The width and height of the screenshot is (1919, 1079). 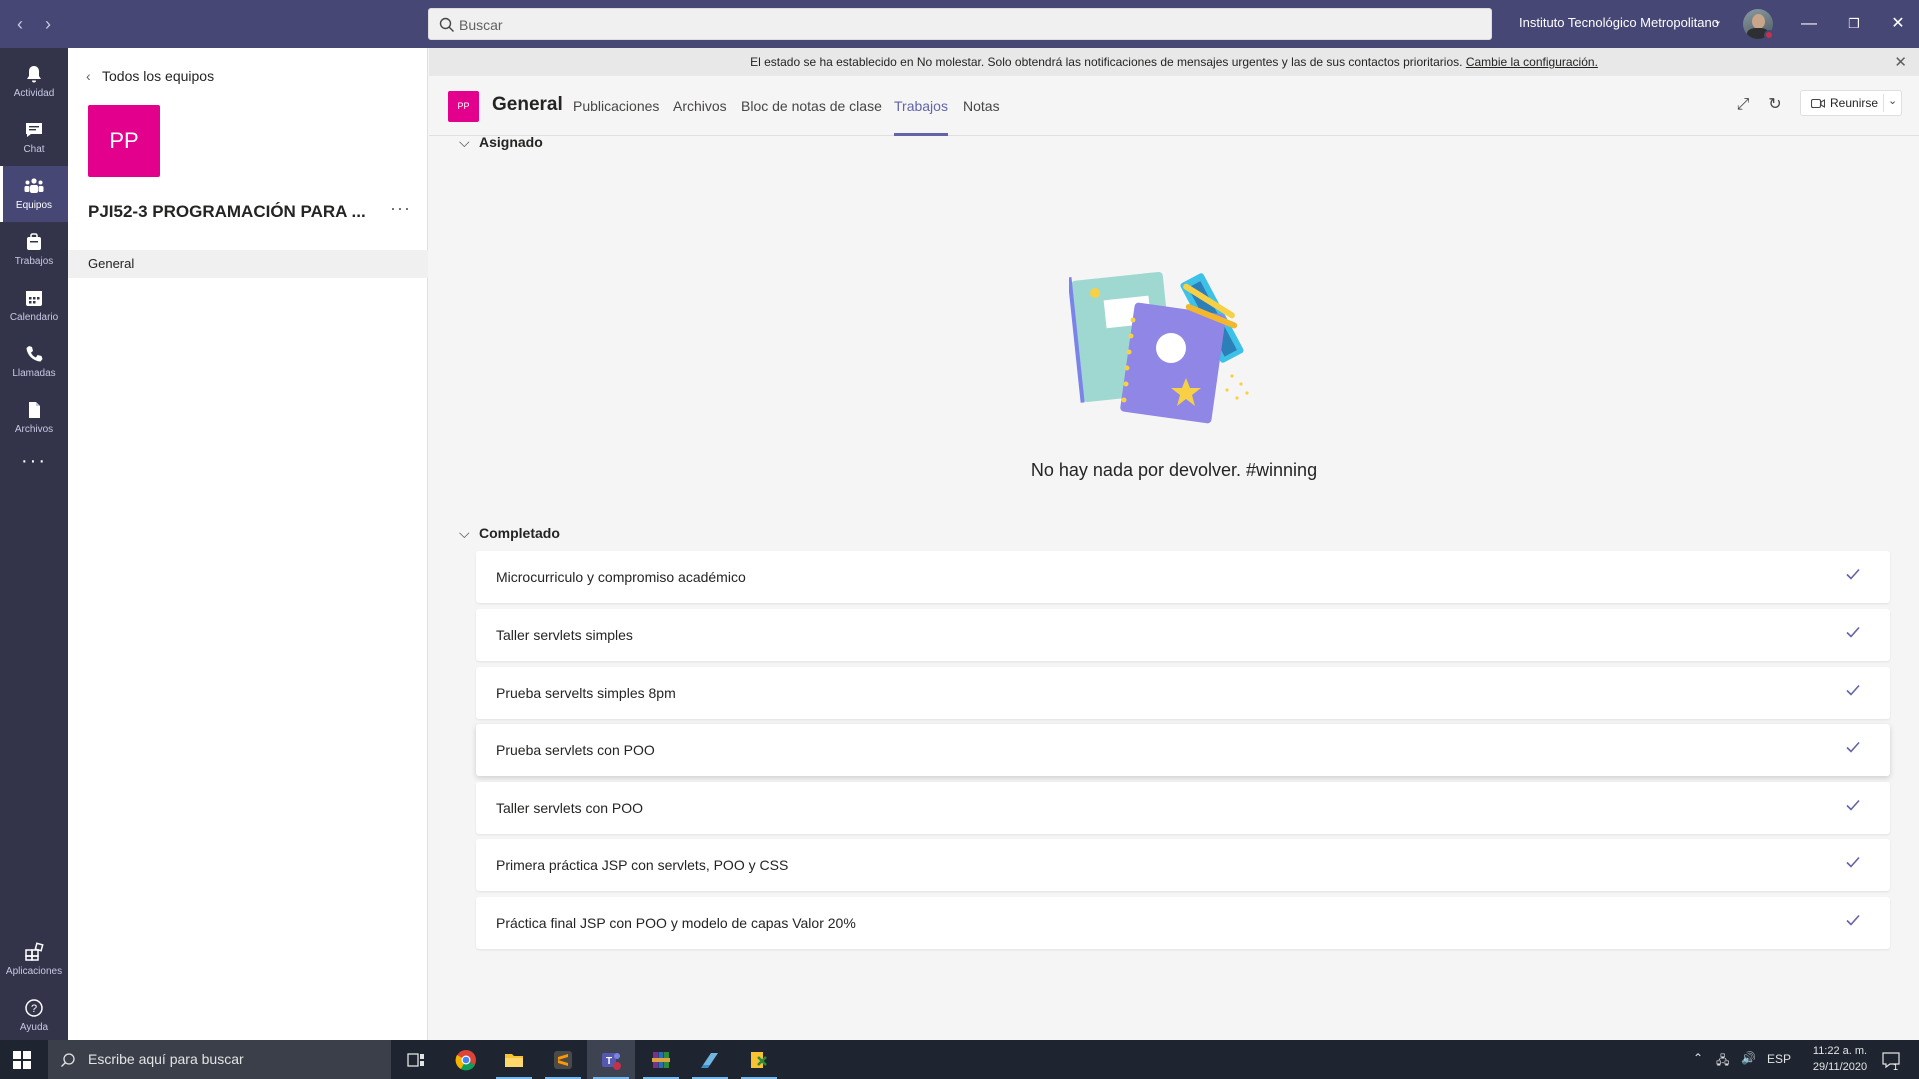 I want to click on tab-posts: Publicaciones, so click(x=616, y=106).